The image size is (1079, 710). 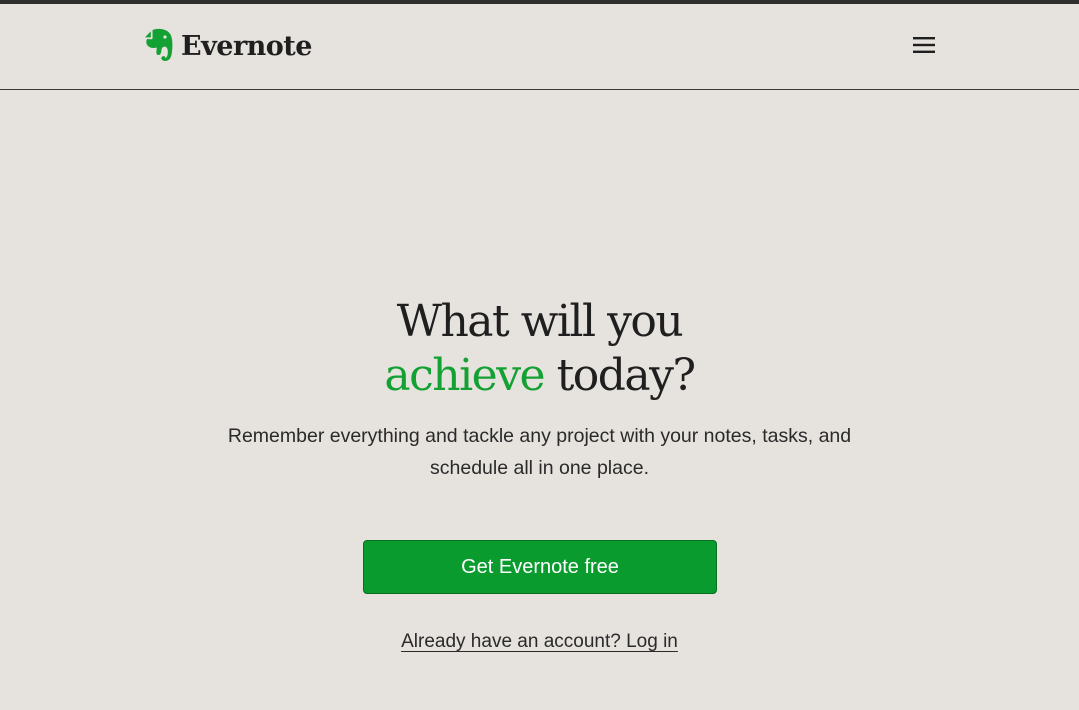 I want to click on site-header: Evernote, so click(x=539, y=47).